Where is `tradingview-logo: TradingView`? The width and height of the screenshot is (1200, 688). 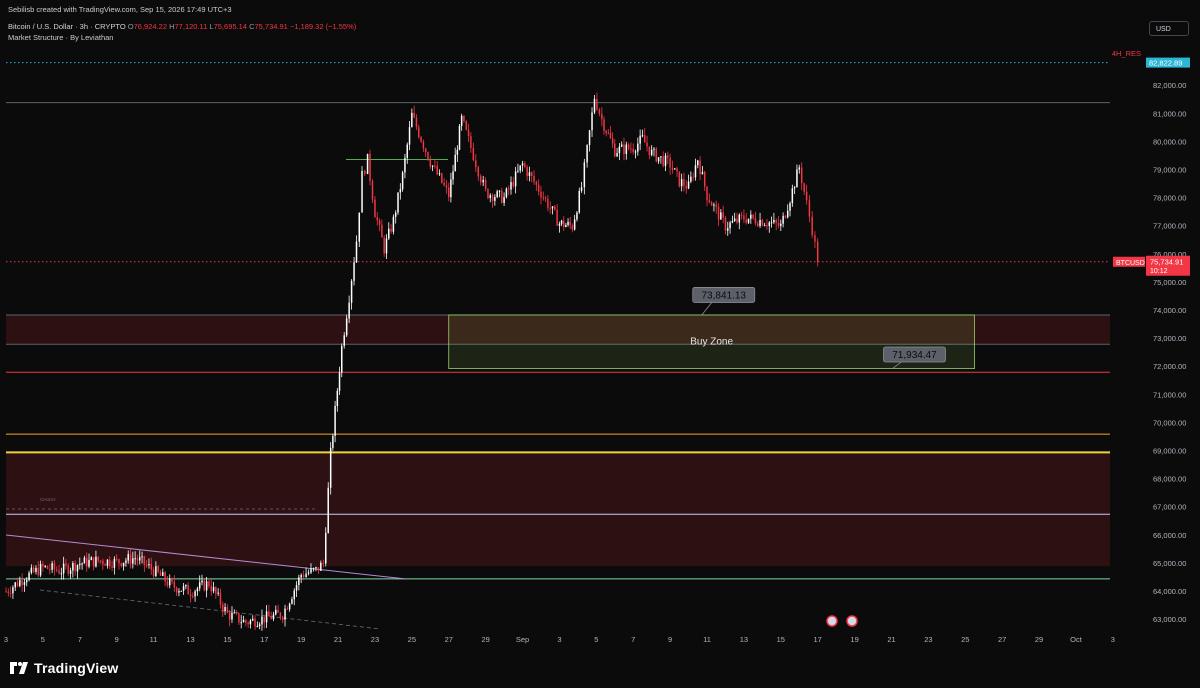 tradingview-logo: TradingView is located at coordinates (64, 668).